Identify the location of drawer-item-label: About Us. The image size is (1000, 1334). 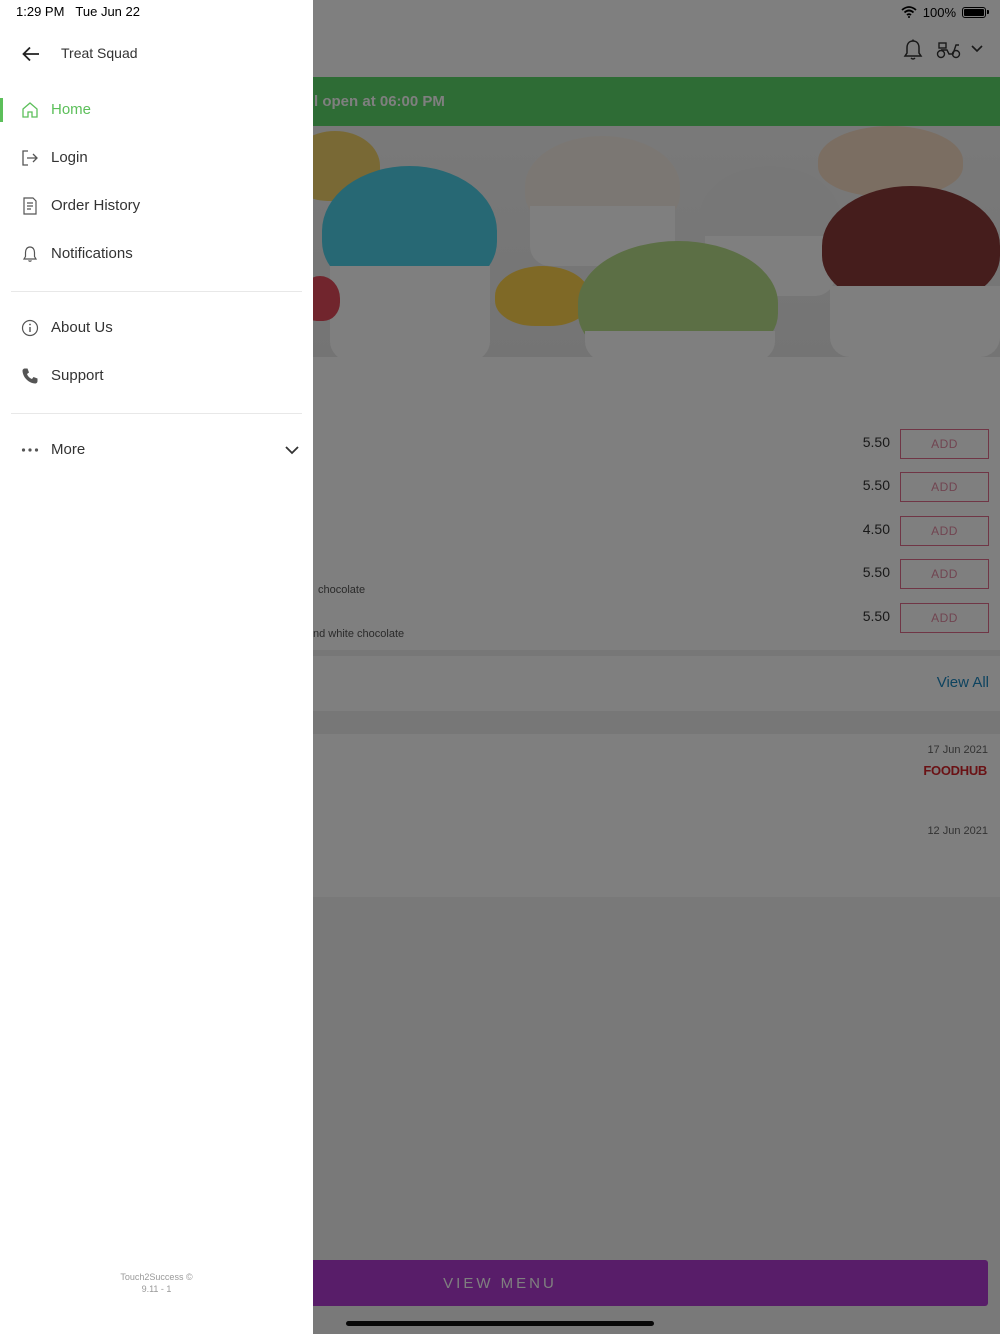
(82, 327).